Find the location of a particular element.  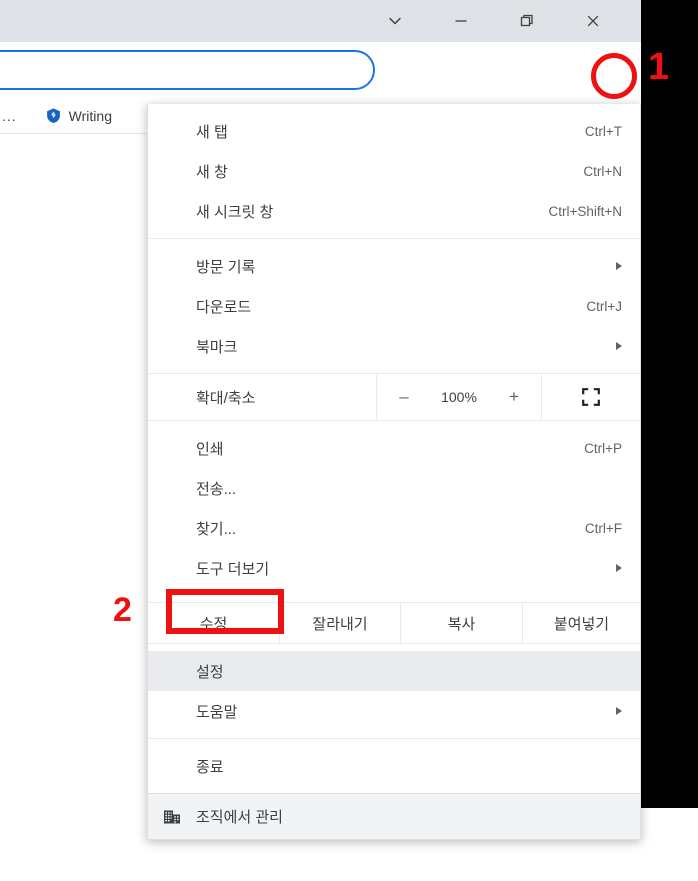

minimize-icon is located at coordinates (461, 21).